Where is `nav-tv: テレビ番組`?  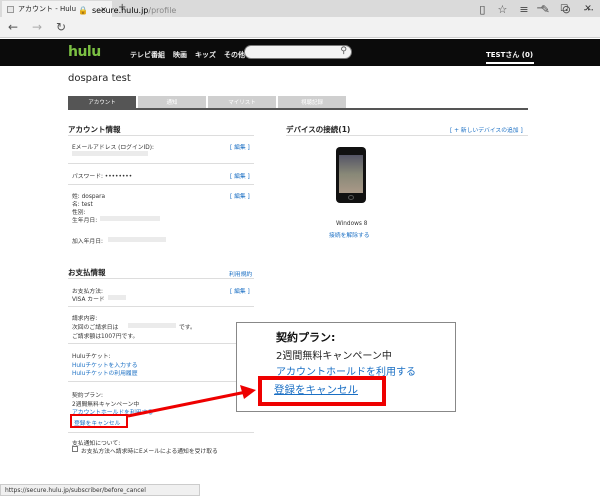
nav-tv: テレビ番組 is located at coordinates (147, 55).